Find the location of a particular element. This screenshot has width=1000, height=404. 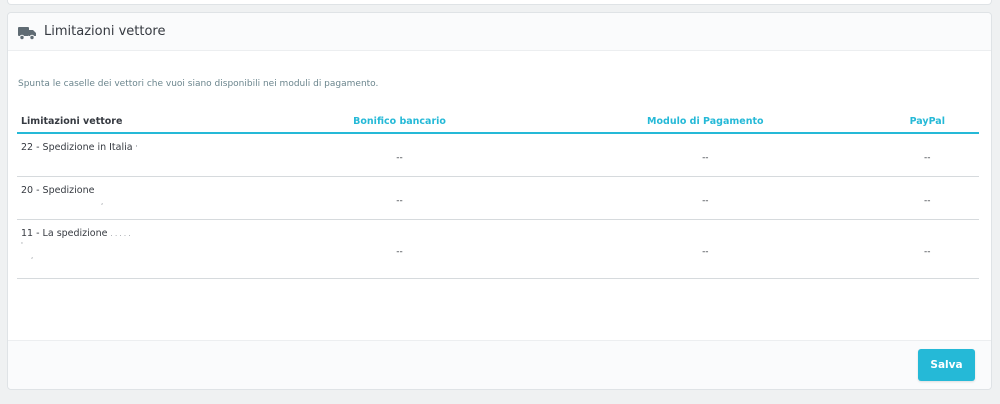

table-row: 11 - La spedizione . . . . . ', -- -- -- is located at coordinates (498, 249).